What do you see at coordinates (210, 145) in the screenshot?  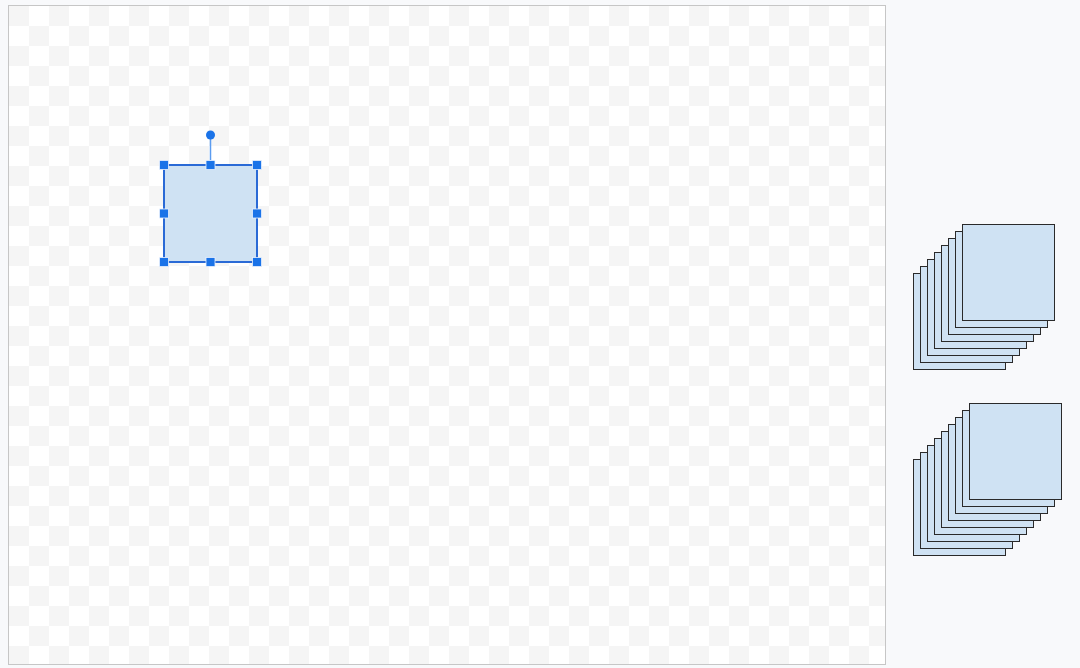 I see `rotate-handle` at bounding box center [210, 145].